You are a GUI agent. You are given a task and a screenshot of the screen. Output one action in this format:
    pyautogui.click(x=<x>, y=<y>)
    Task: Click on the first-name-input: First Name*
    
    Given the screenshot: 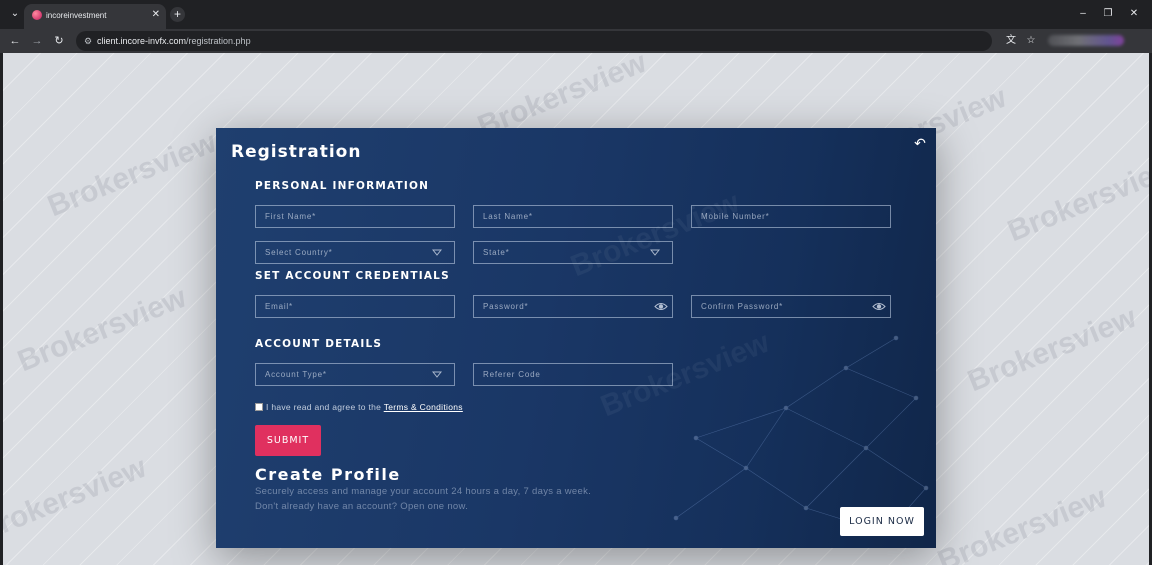 What is the action you would take?
    pyautogui.click(x=355, y=216)
    